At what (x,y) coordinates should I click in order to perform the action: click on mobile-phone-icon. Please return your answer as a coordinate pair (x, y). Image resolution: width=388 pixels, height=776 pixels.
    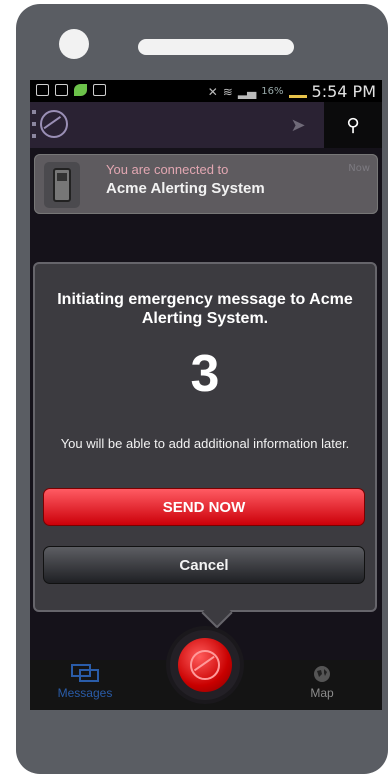
    Looking at the image, I should click on (62, 185).